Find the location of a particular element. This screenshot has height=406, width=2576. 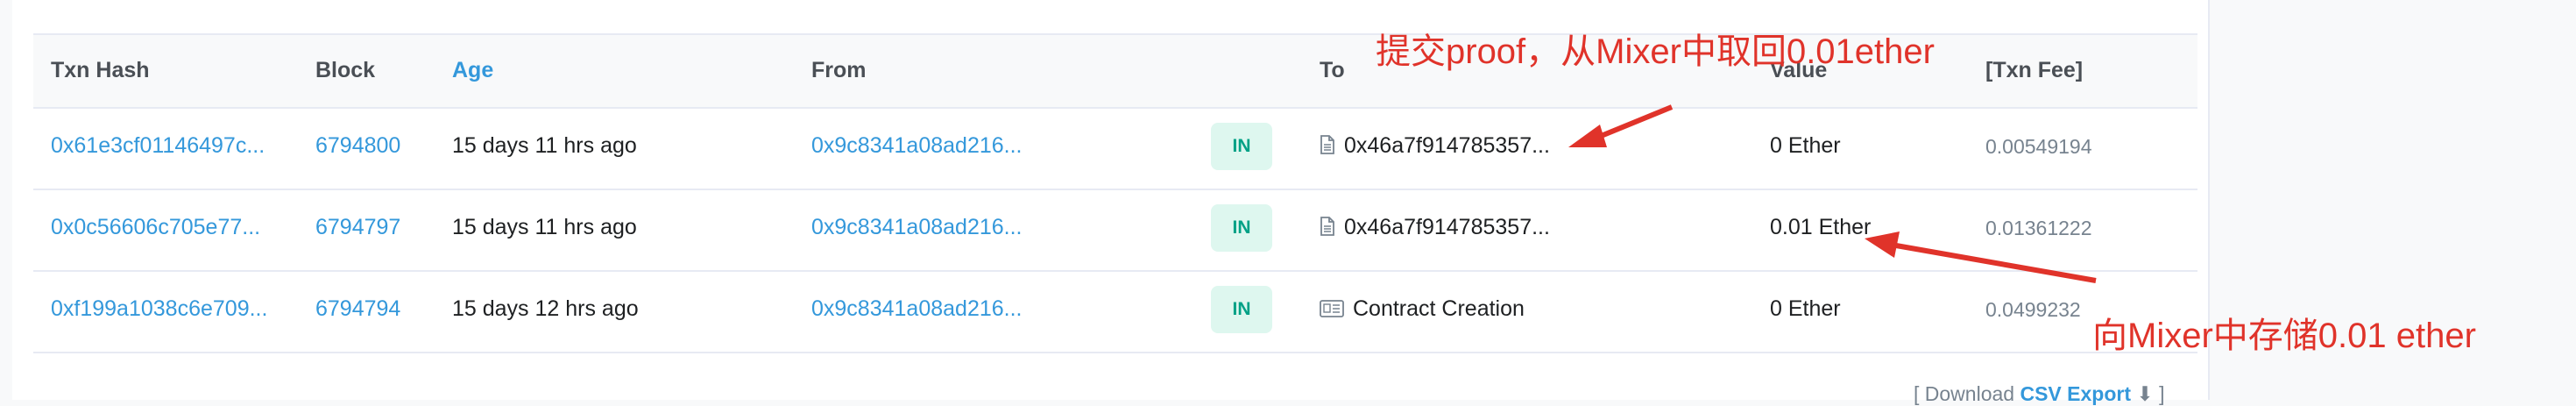

header-from: From is located at coordinates (839, 70).